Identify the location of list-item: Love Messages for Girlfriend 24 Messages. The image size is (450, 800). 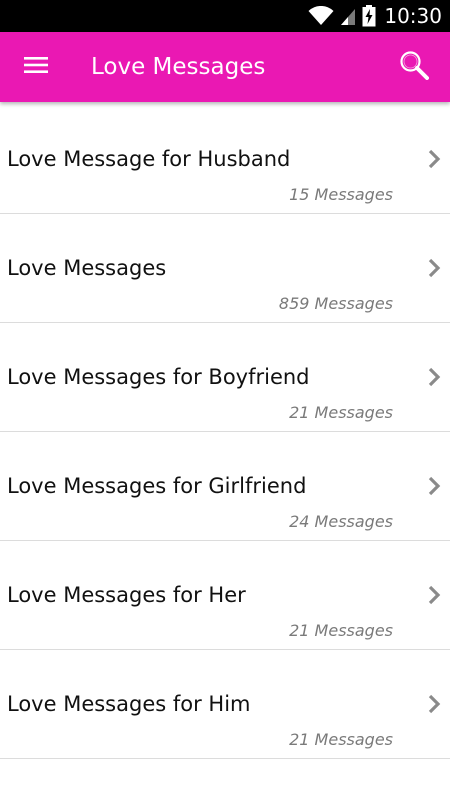
(225, 486).